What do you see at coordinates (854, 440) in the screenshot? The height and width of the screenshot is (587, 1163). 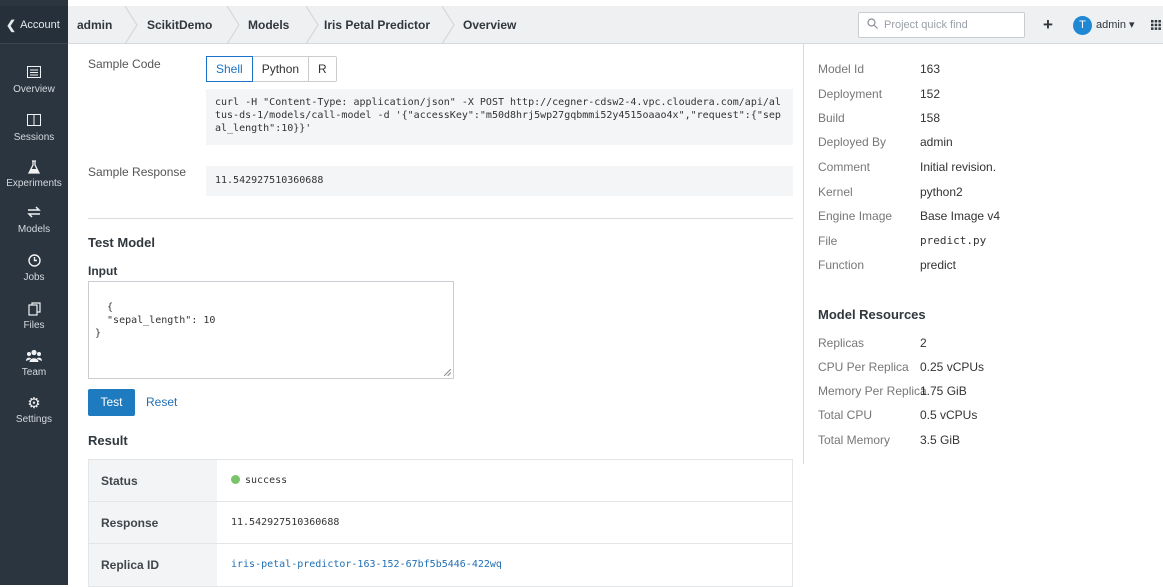 I see `resource-key: Total Memory` at bounding box center [854, 440].